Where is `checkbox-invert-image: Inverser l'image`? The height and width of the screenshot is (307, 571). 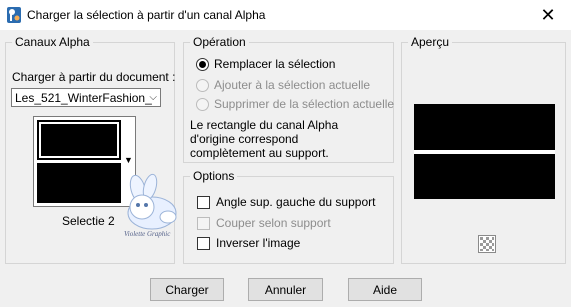
checkbox-invert-image: Inverser l'image is located at coordinates (248, 243).